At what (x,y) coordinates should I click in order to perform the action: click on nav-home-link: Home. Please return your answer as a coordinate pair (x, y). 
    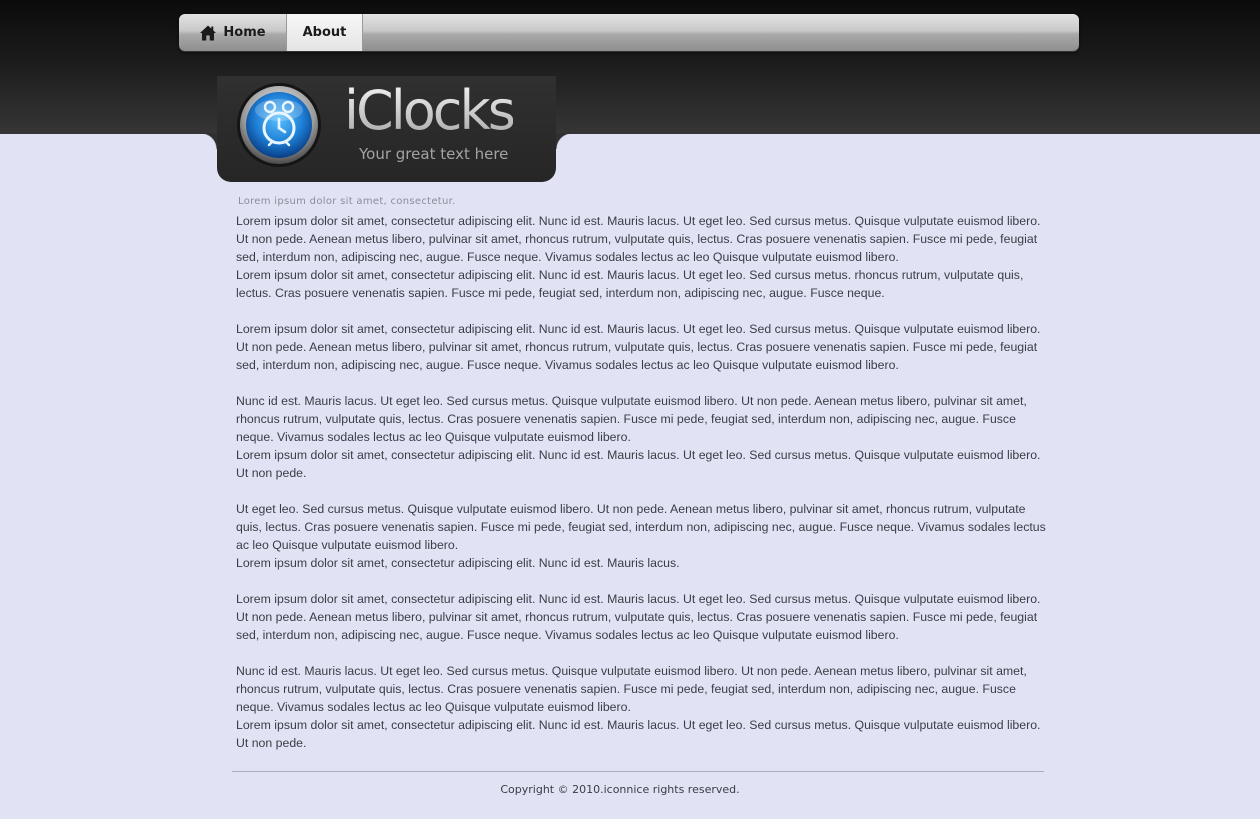
    Looking at the image, I should click on (232, 32).